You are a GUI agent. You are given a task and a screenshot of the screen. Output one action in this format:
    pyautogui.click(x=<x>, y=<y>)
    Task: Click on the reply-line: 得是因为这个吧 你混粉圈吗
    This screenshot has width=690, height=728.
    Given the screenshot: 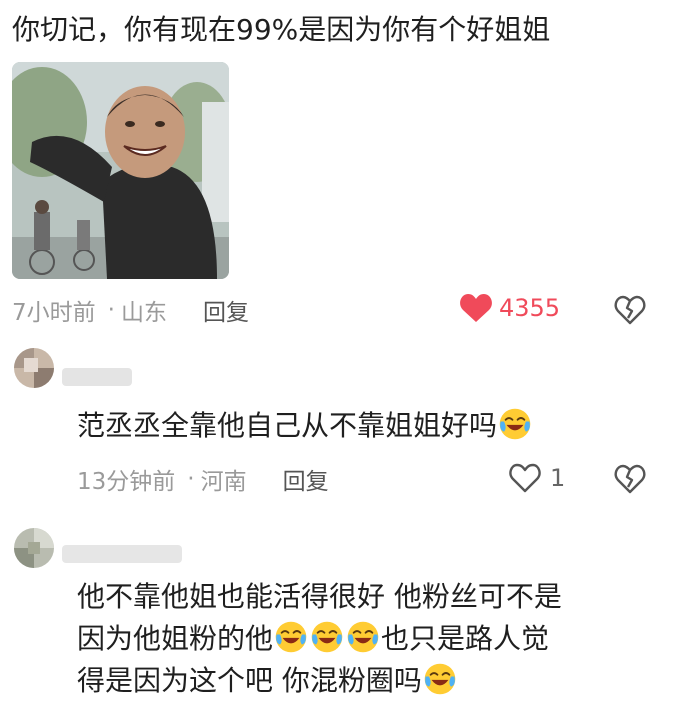 What is the action you would take?
    pyautogui.click(x=319, y=681)
    